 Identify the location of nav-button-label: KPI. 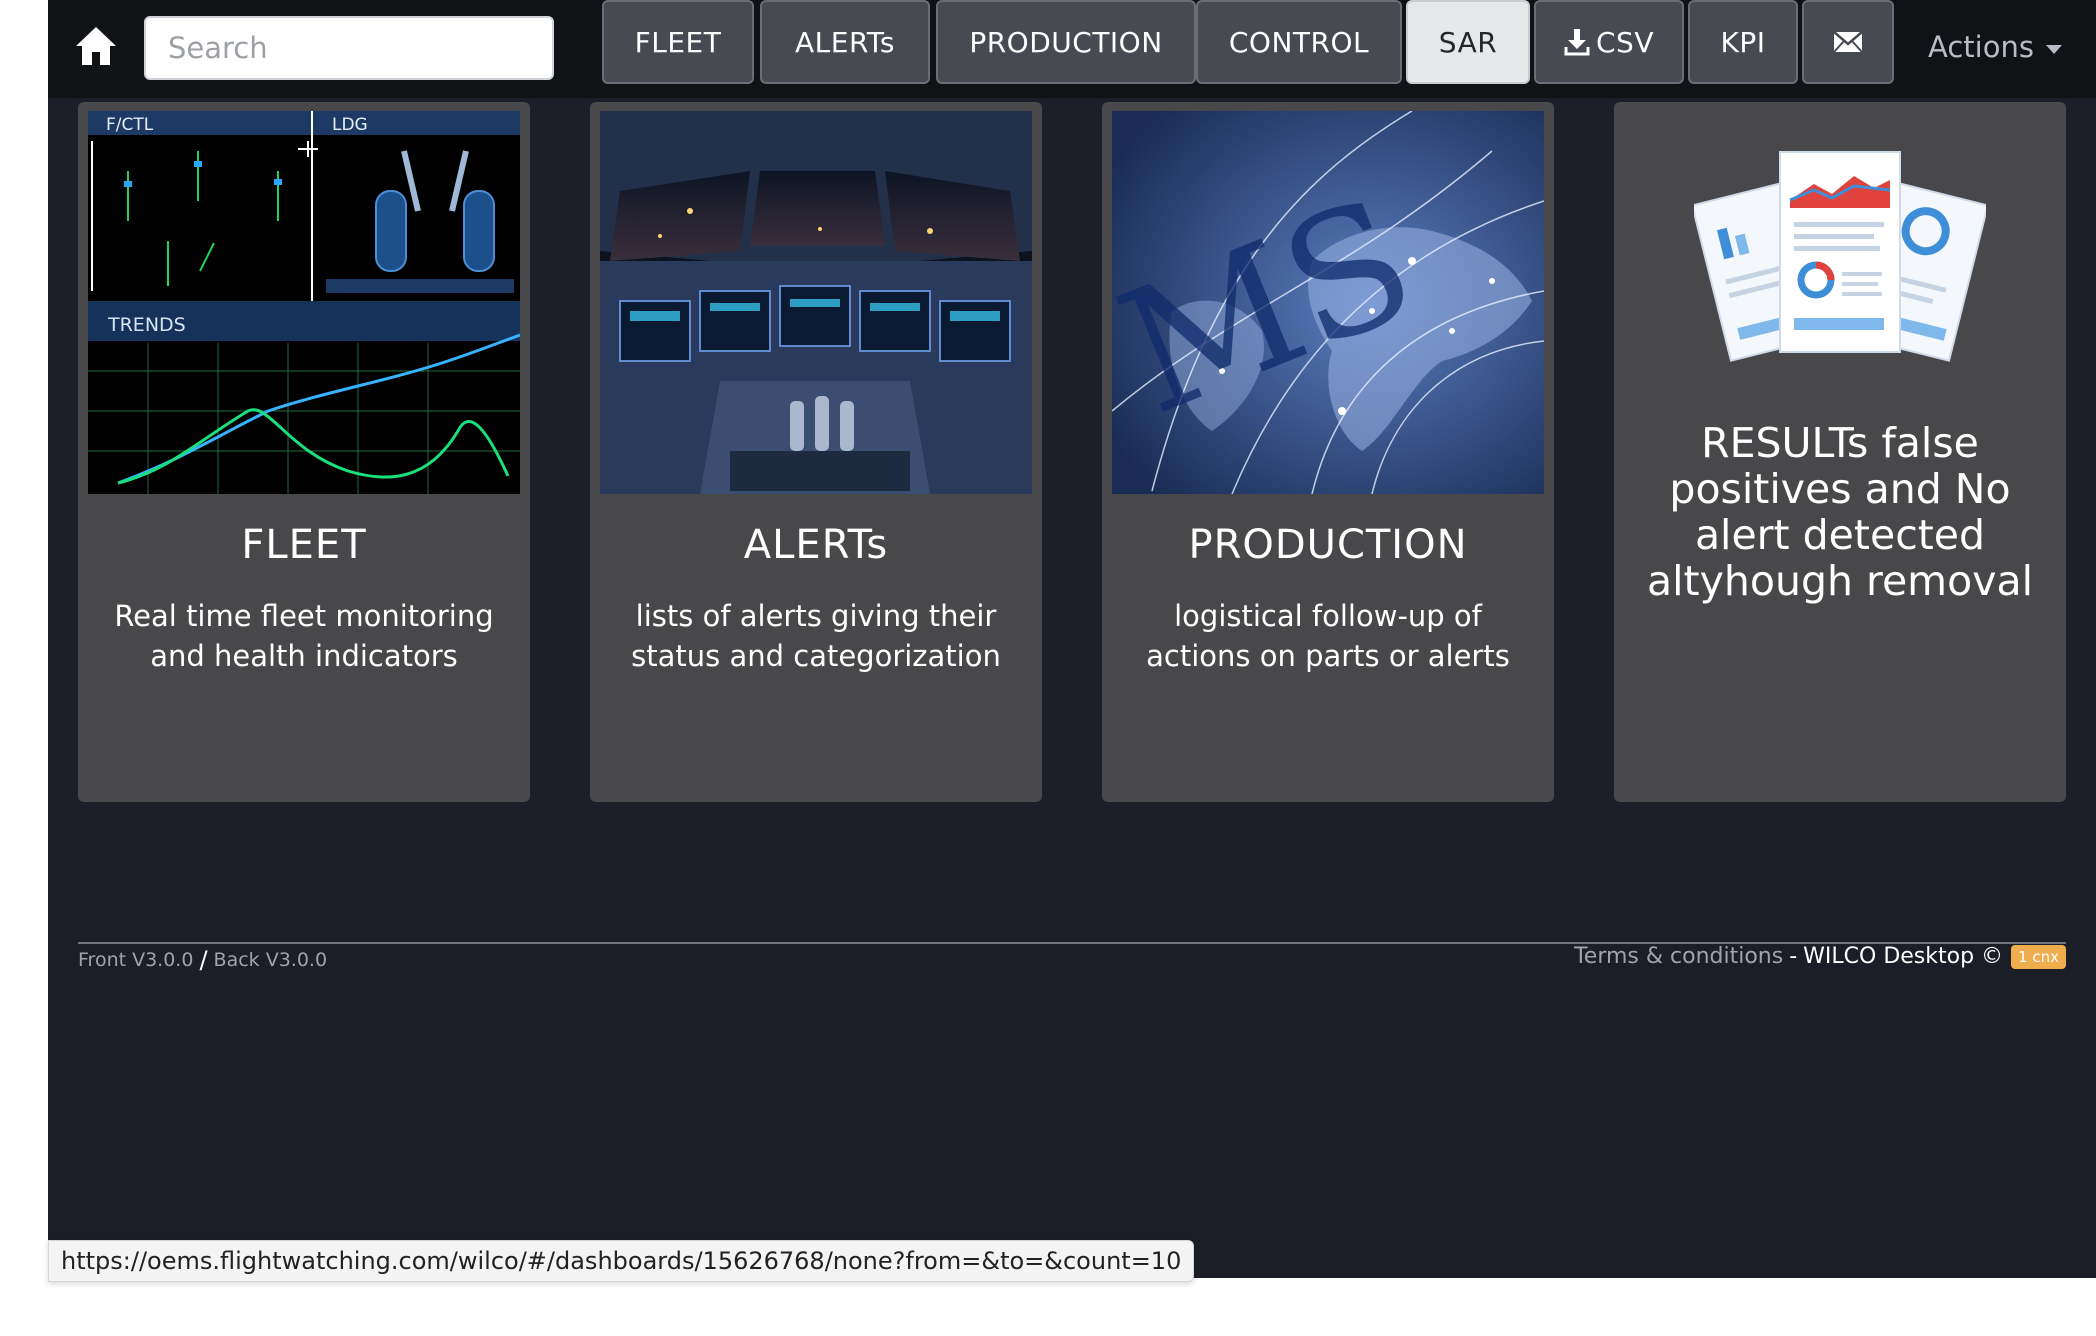
(1743, 42).